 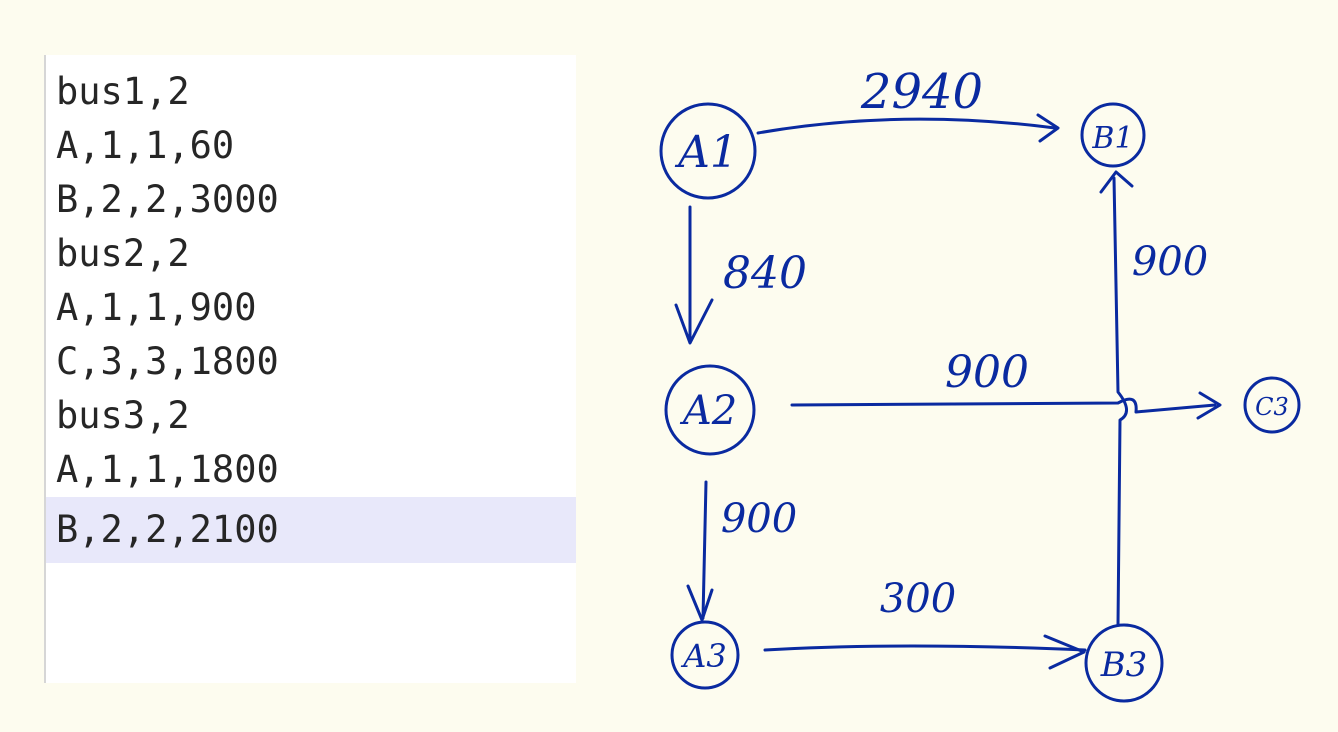 What do you see at coordinates (1064, 652) in the screenshot?
I see `arrowhead-a3-b3` at bounding box center [1064, 652].